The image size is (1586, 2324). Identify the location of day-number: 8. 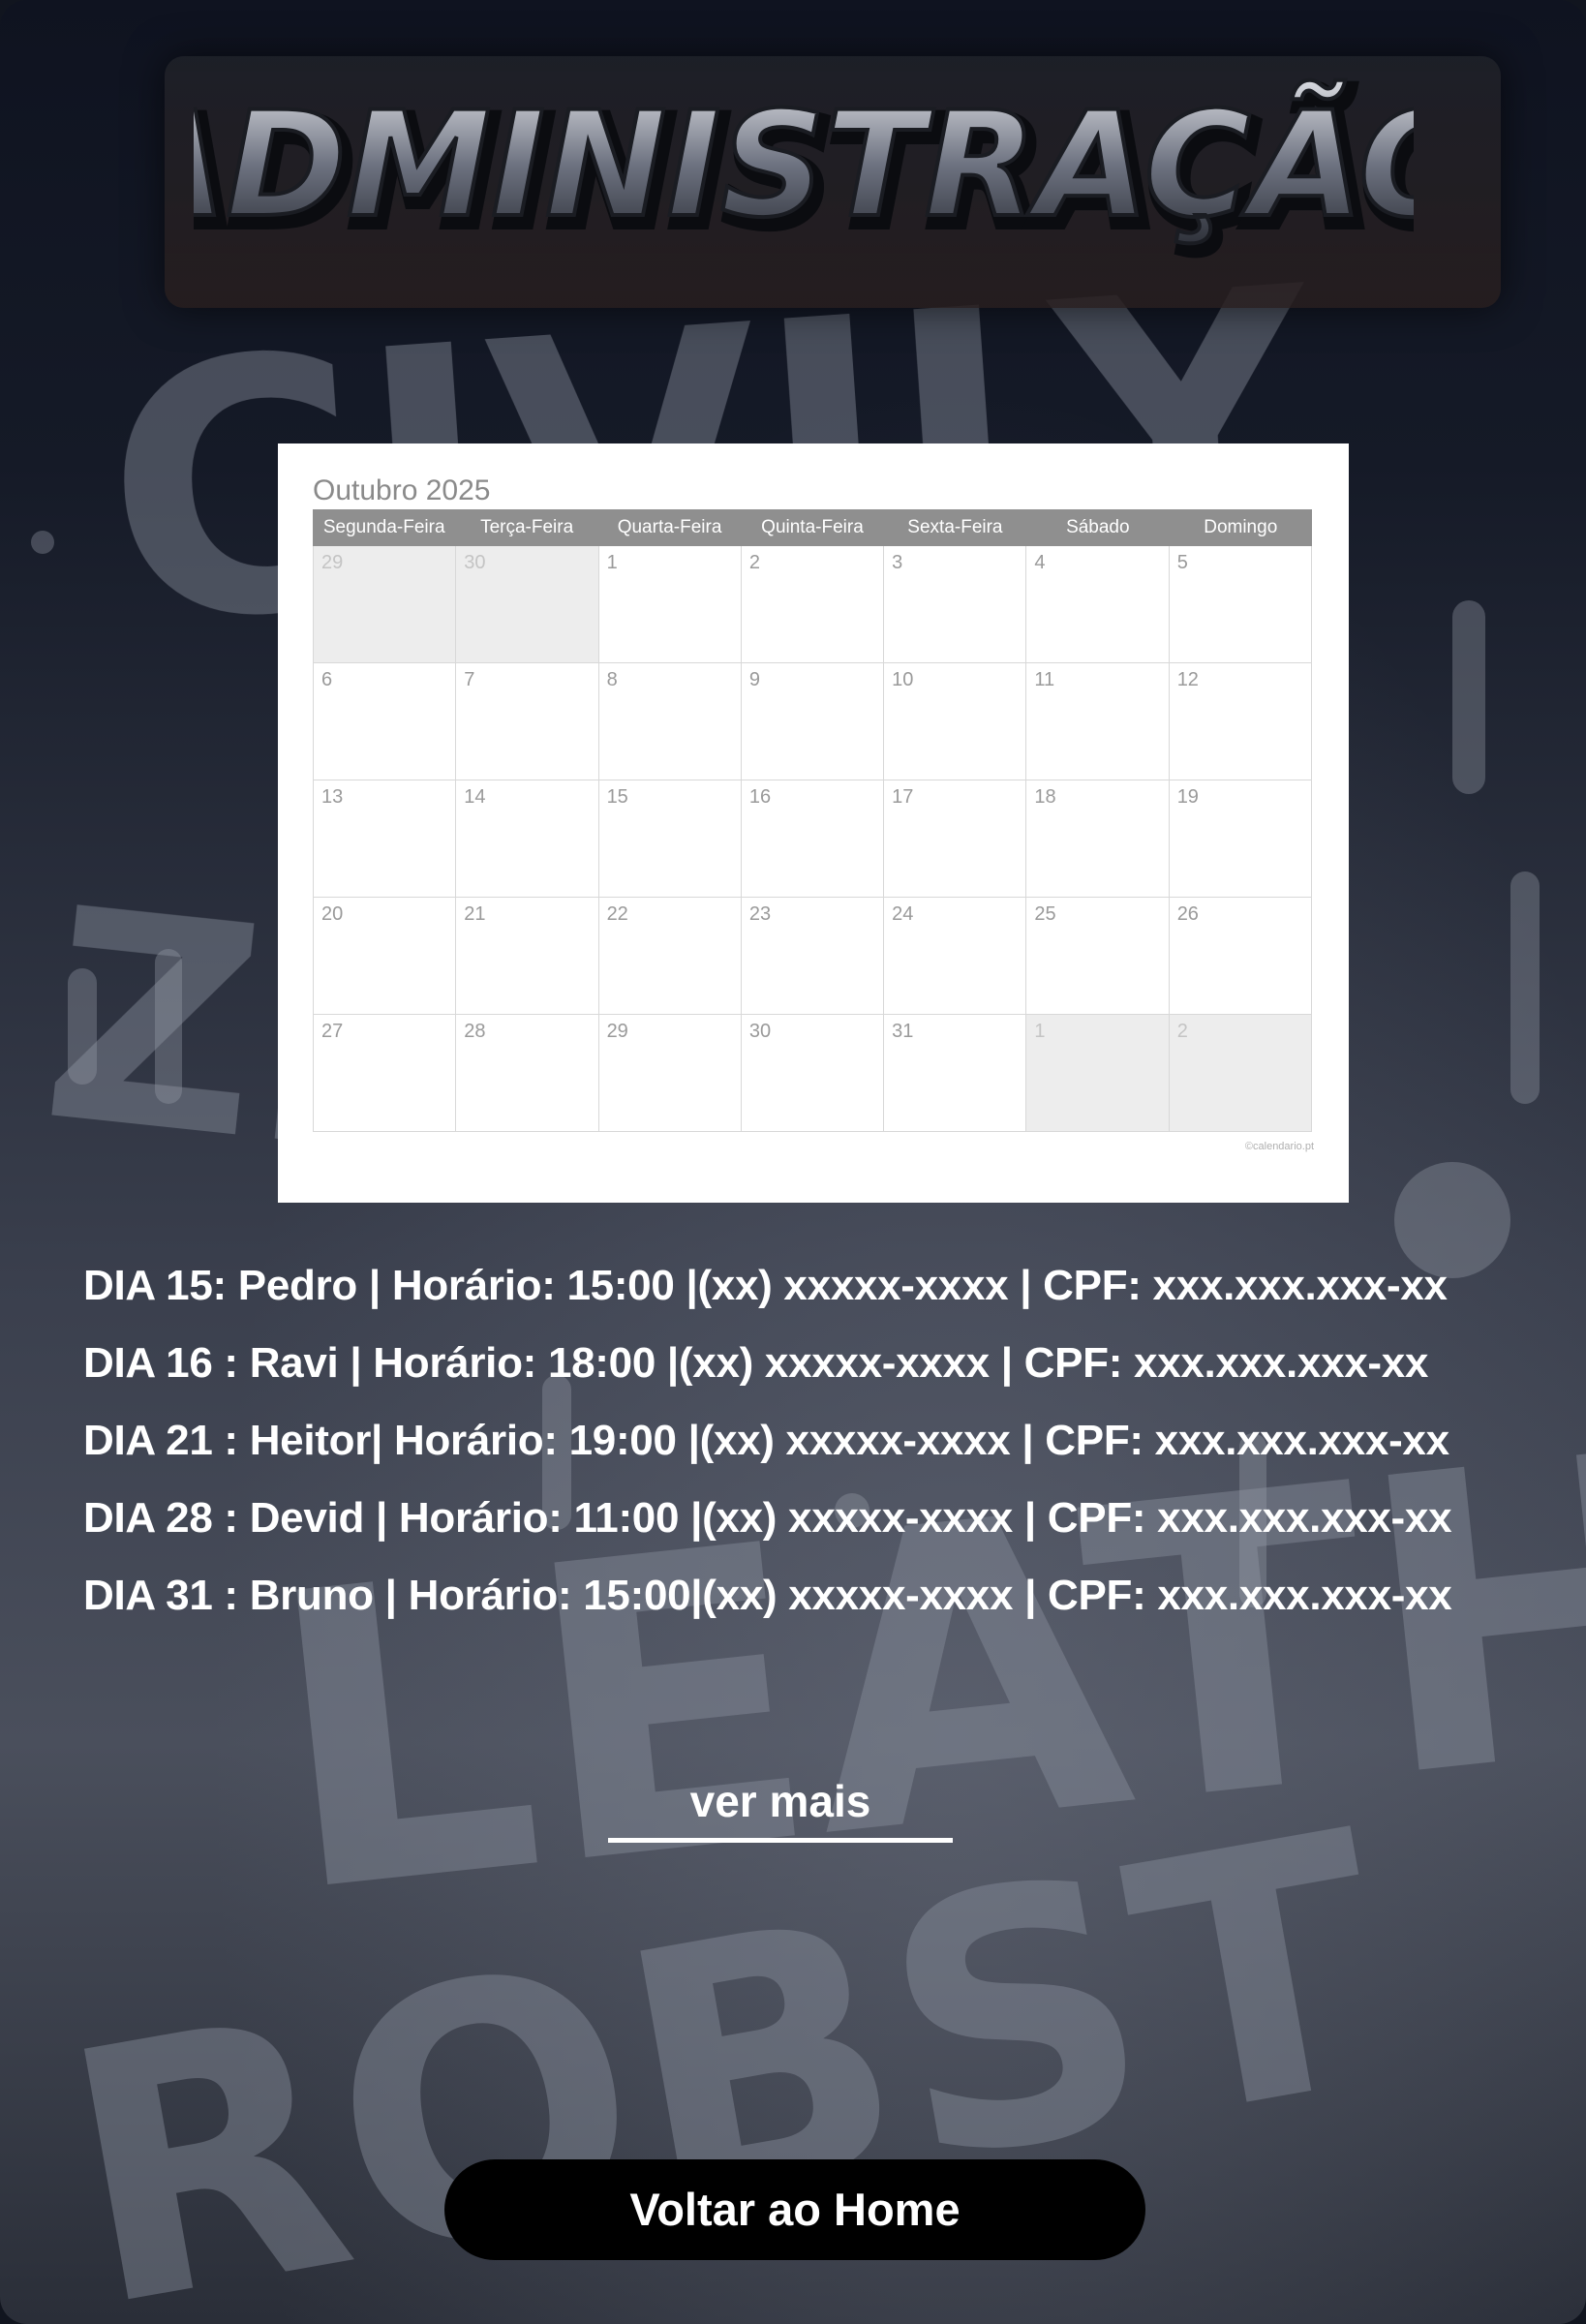
(612, 679).